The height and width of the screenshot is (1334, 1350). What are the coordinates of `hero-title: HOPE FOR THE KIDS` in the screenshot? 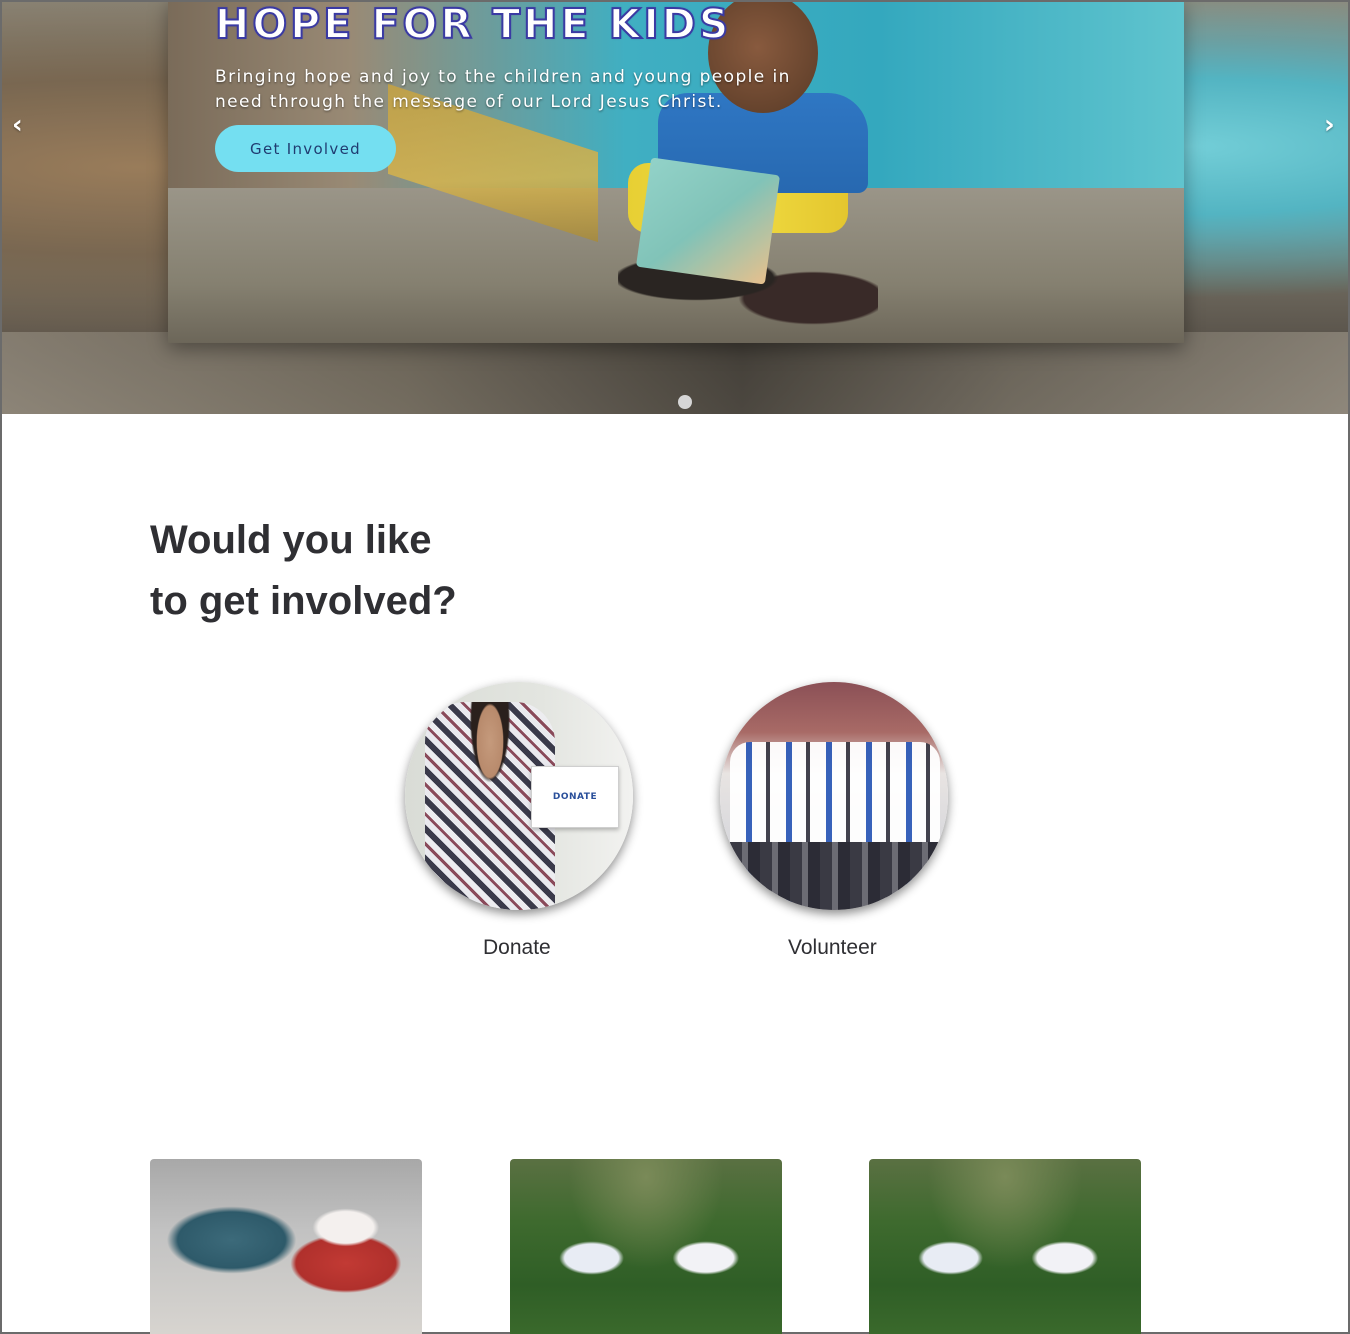 It's located at (473, 25).